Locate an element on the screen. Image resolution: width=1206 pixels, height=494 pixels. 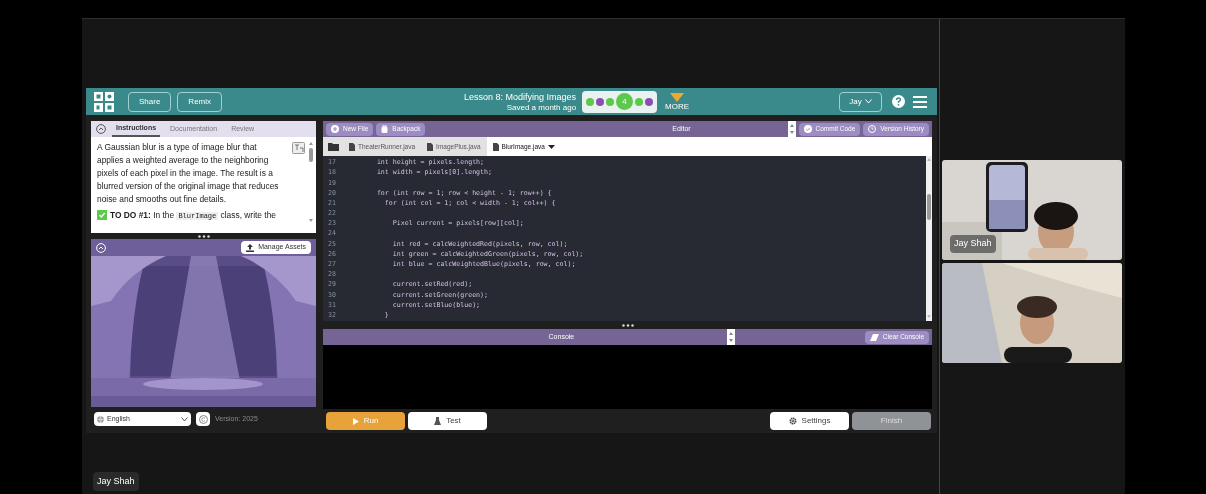
folder-icon is located at coordinates (333, 146).